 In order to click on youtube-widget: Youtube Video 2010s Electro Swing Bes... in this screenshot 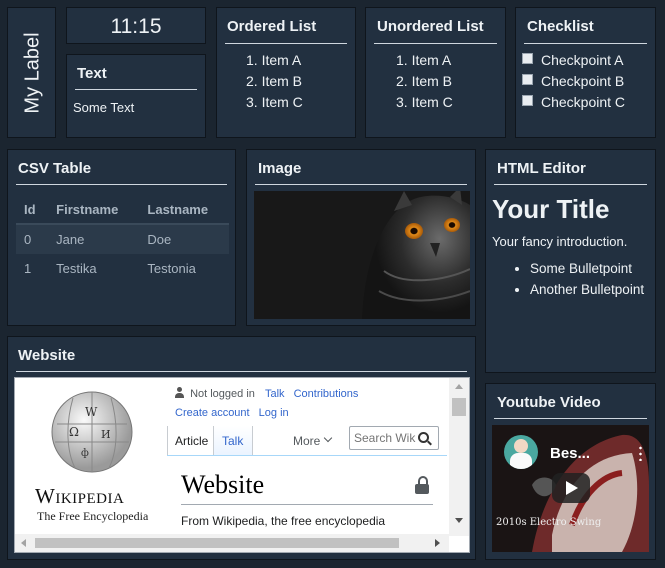, I will do `click(570, 471)`.